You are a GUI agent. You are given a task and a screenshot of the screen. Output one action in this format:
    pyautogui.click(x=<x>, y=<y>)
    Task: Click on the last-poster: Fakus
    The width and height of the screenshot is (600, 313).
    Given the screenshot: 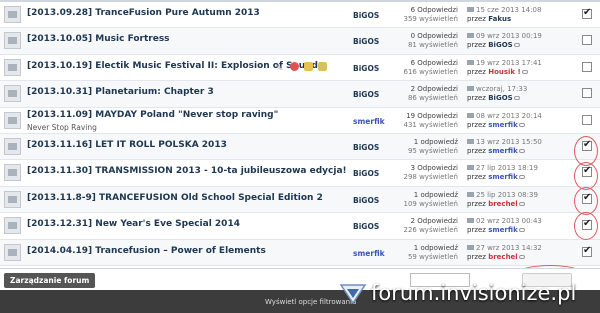 What is the action you would take?
    pyautogui.click(x=499, y=19)
    